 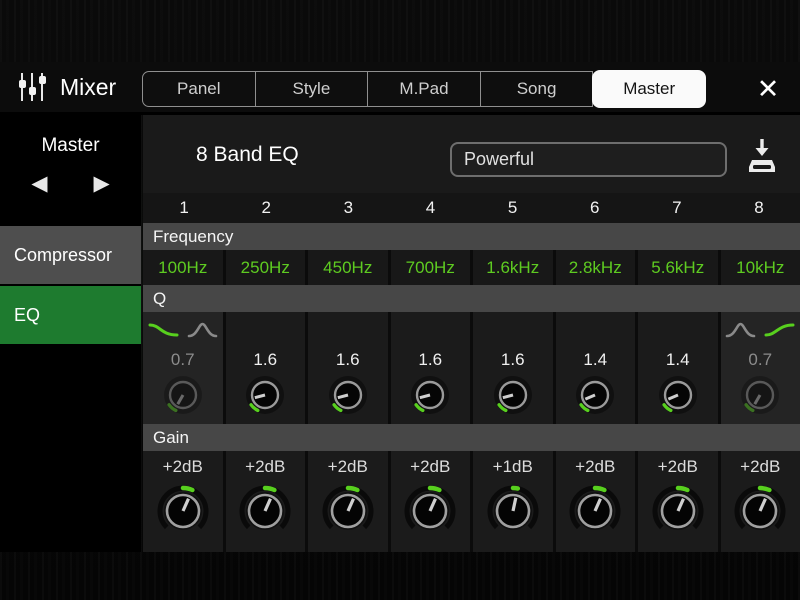 I want to click on frequency-value-band8: 10kHz, so click(x=760, y=267).